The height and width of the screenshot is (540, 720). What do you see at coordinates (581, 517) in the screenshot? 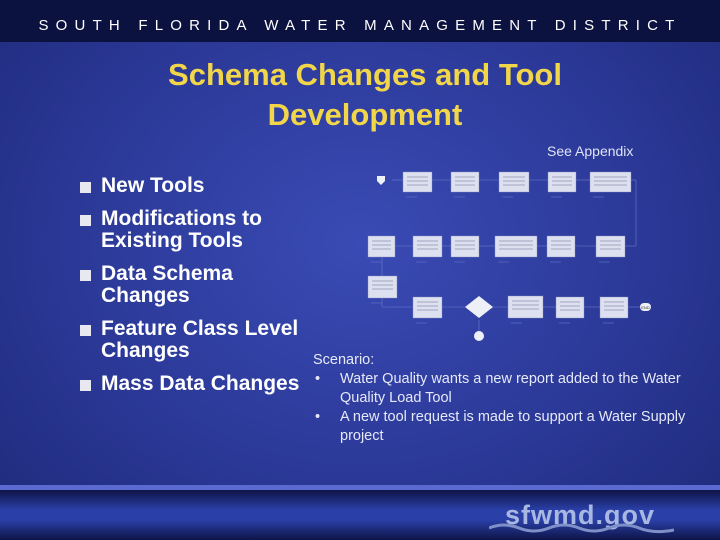
I see `sfwmd-logo: sfwmd.gov` at bounding box center [581, 517].